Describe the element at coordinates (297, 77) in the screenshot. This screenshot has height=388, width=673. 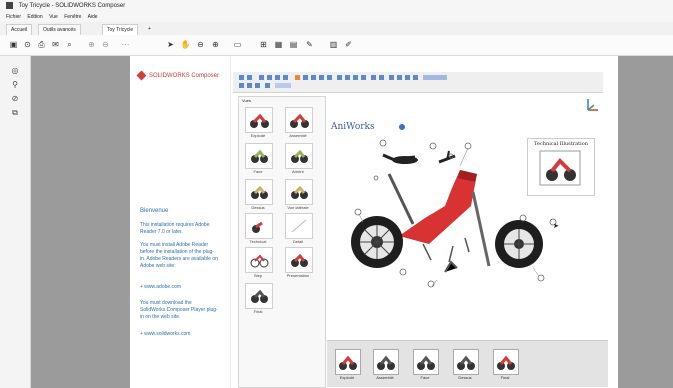
I see `render-icon` at that location.